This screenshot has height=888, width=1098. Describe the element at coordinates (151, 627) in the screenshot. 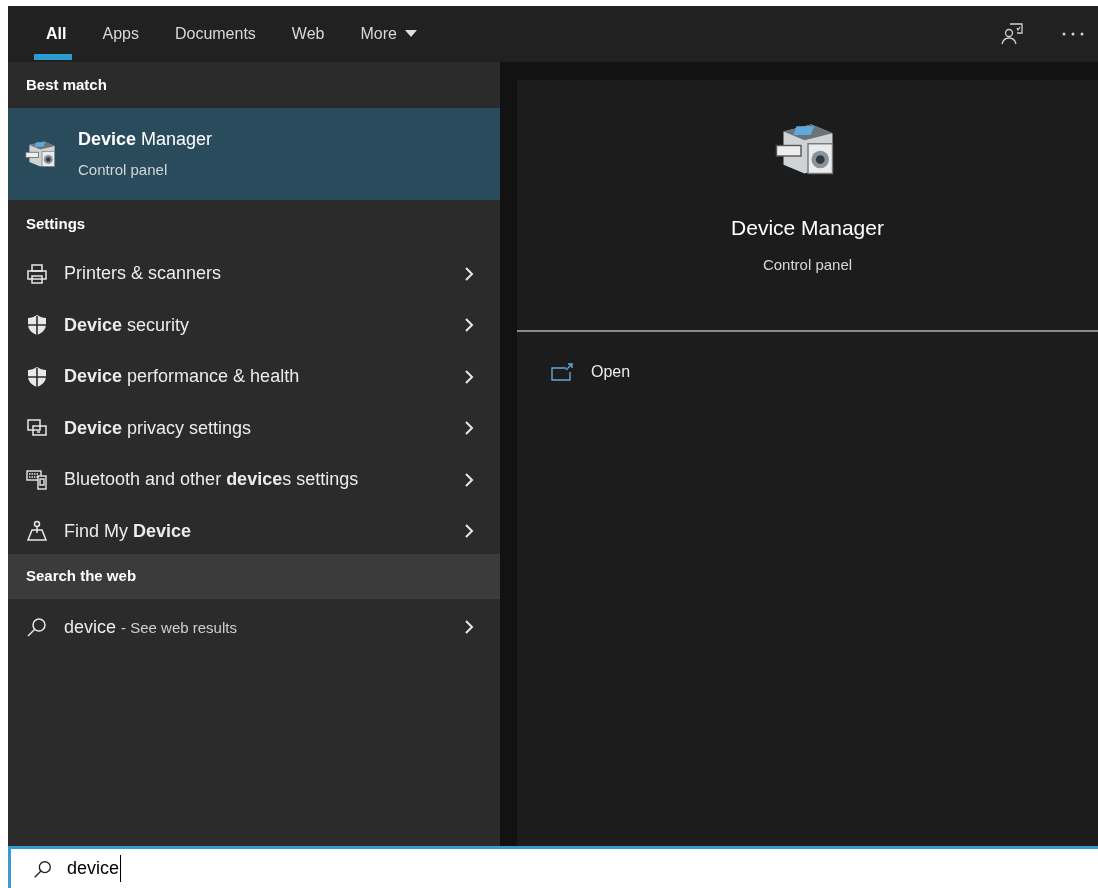

I see `result-label: device - See web results` at that location.